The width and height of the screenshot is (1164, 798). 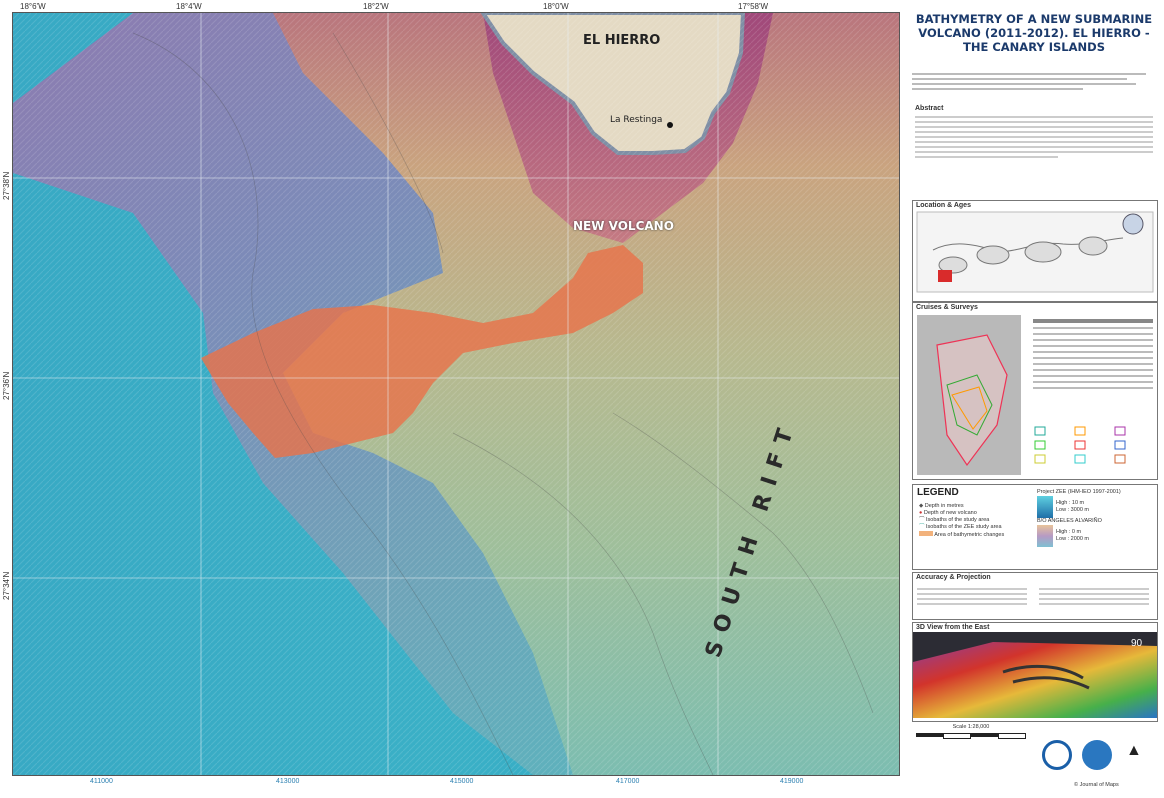 I want to click on survey-tracks-map, so click(x=969, y=395).